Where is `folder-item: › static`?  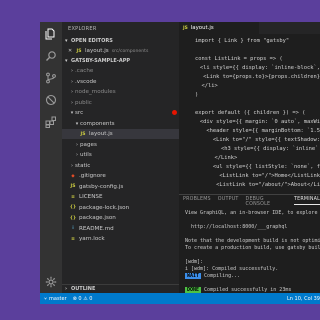 folder-item: › static is located at coordinates (120, 166).